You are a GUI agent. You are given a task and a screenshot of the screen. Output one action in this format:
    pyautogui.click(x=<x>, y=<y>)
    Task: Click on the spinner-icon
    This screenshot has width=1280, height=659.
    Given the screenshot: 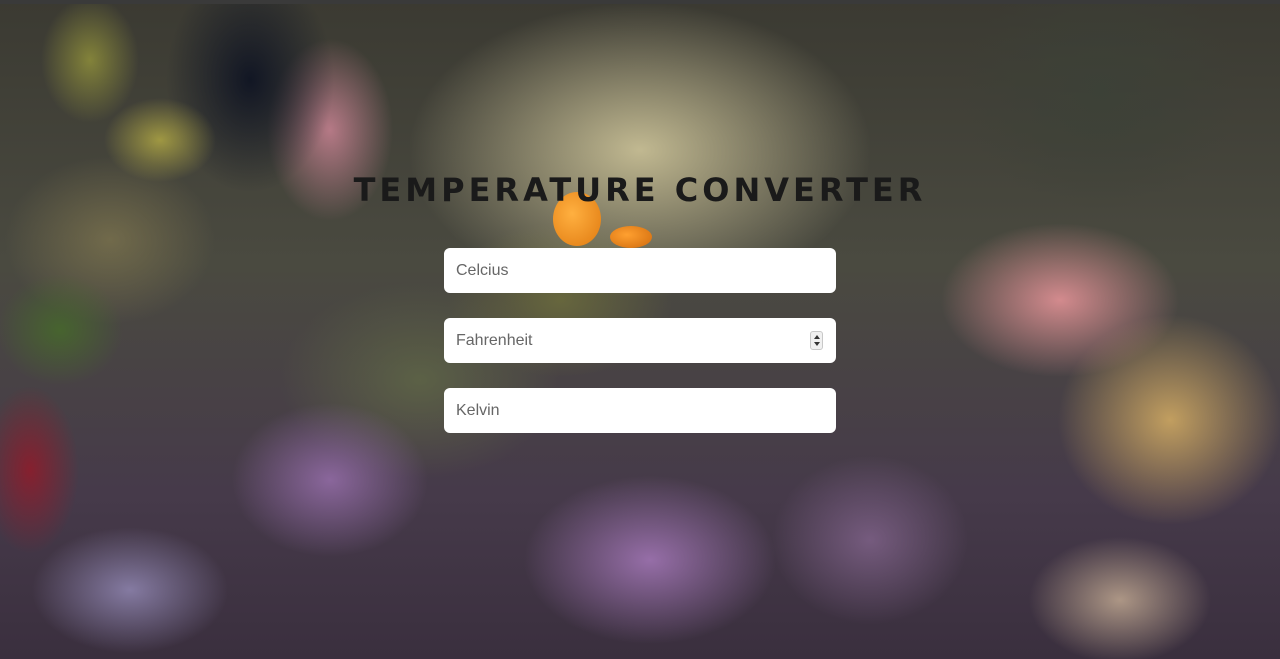 What is the action you would take?
    pyautogui.click(x=816, y=340)
    